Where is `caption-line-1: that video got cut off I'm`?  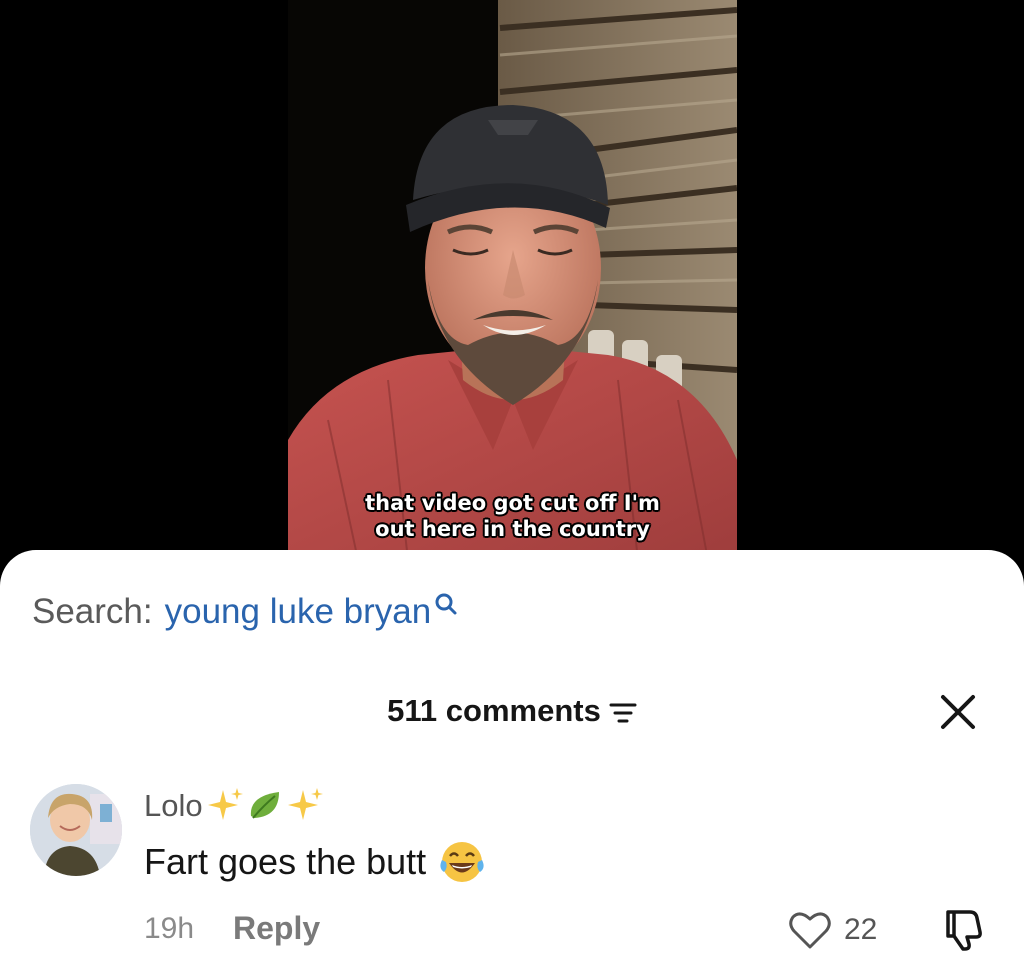
caption-line-1: that video got cut off I'm is located at coordinates (512, 503).